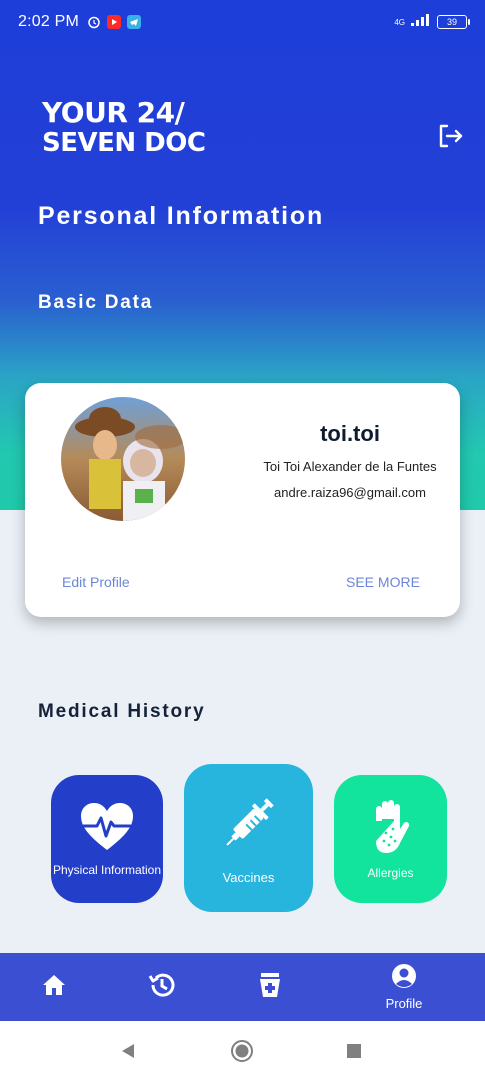  I want to click on battery-level: 39, so click(451, 22).